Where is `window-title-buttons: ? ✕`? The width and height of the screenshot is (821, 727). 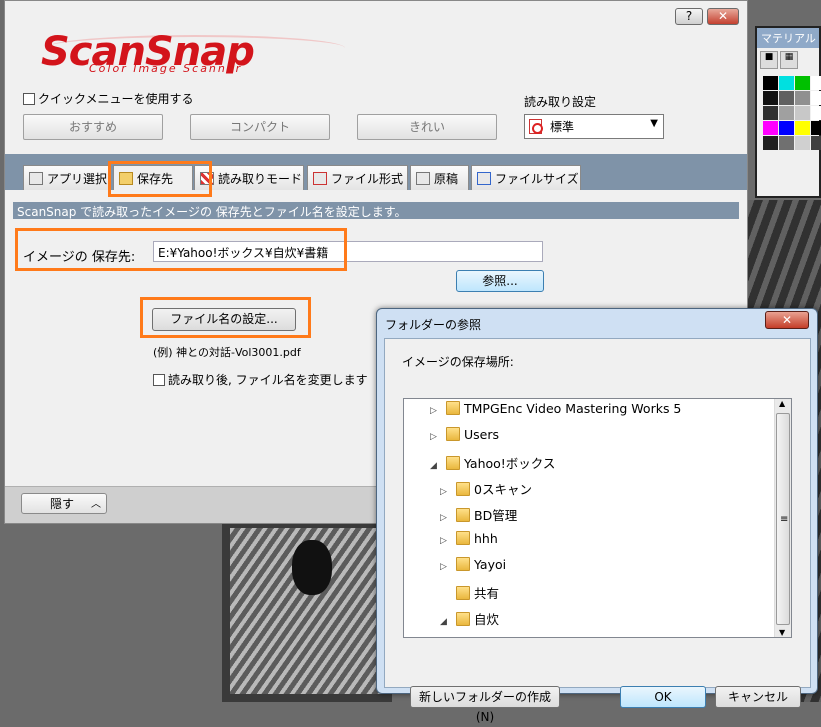 window-title-buttons: ? ✕ is located at coordinates (707, 16).